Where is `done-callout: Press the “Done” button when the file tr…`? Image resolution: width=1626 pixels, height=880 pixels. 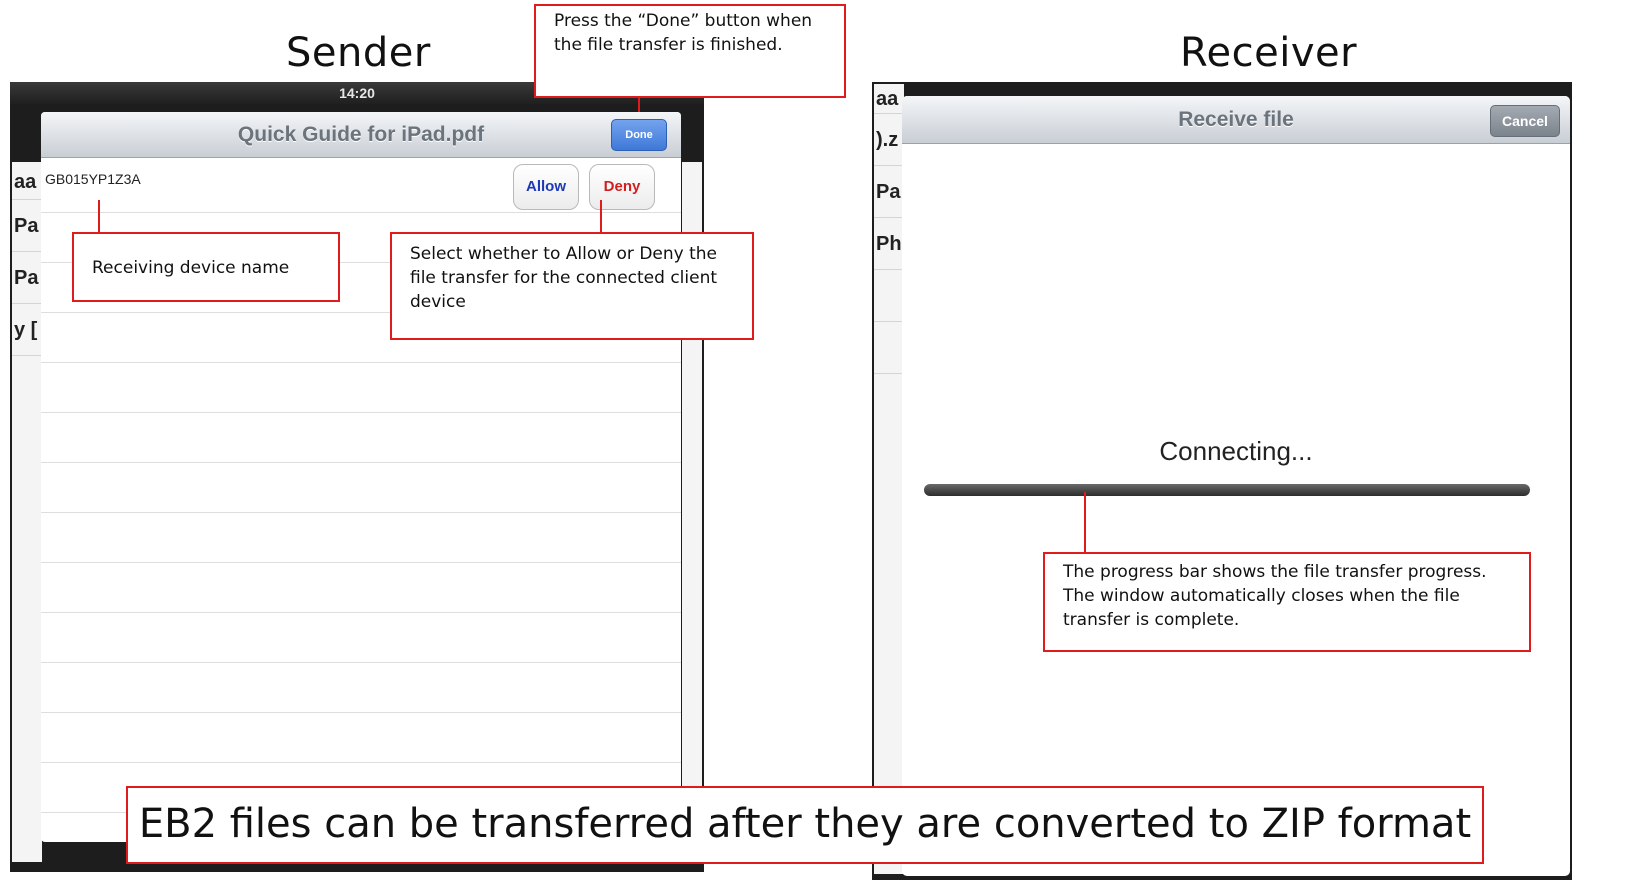 done-callout: Press the “Done” button when the file tr… is located at coordinates (690, 51).